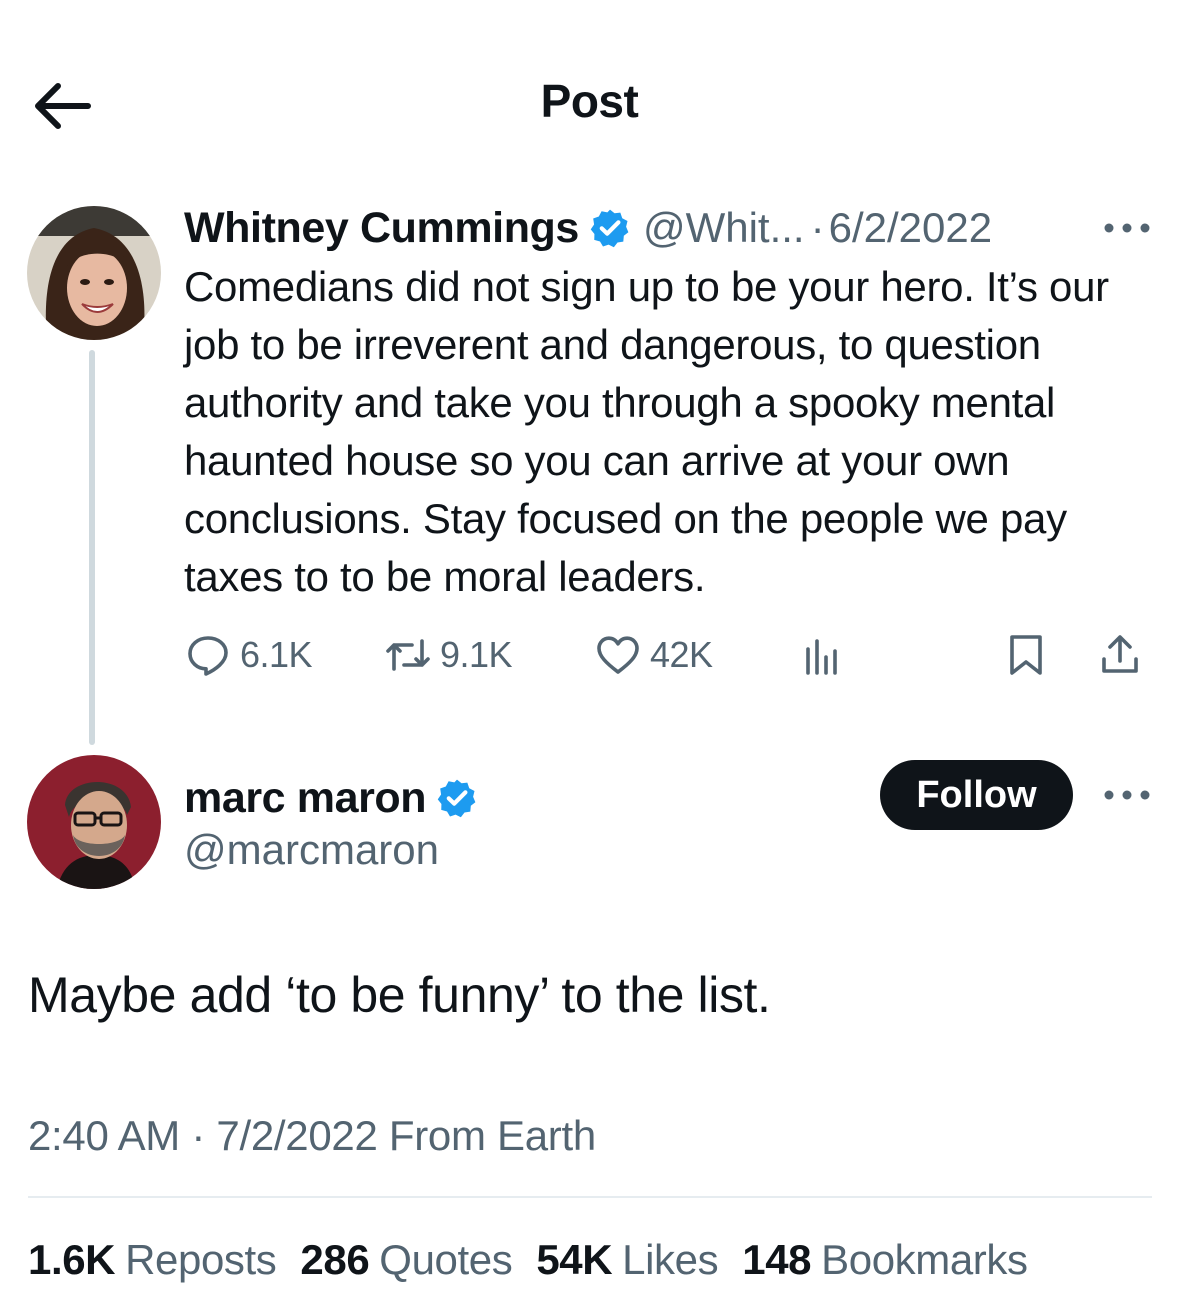 Image resolution: width=1179 pixels, height=1296 pixels. I want to click on page-title: Post, so click(589, 101).